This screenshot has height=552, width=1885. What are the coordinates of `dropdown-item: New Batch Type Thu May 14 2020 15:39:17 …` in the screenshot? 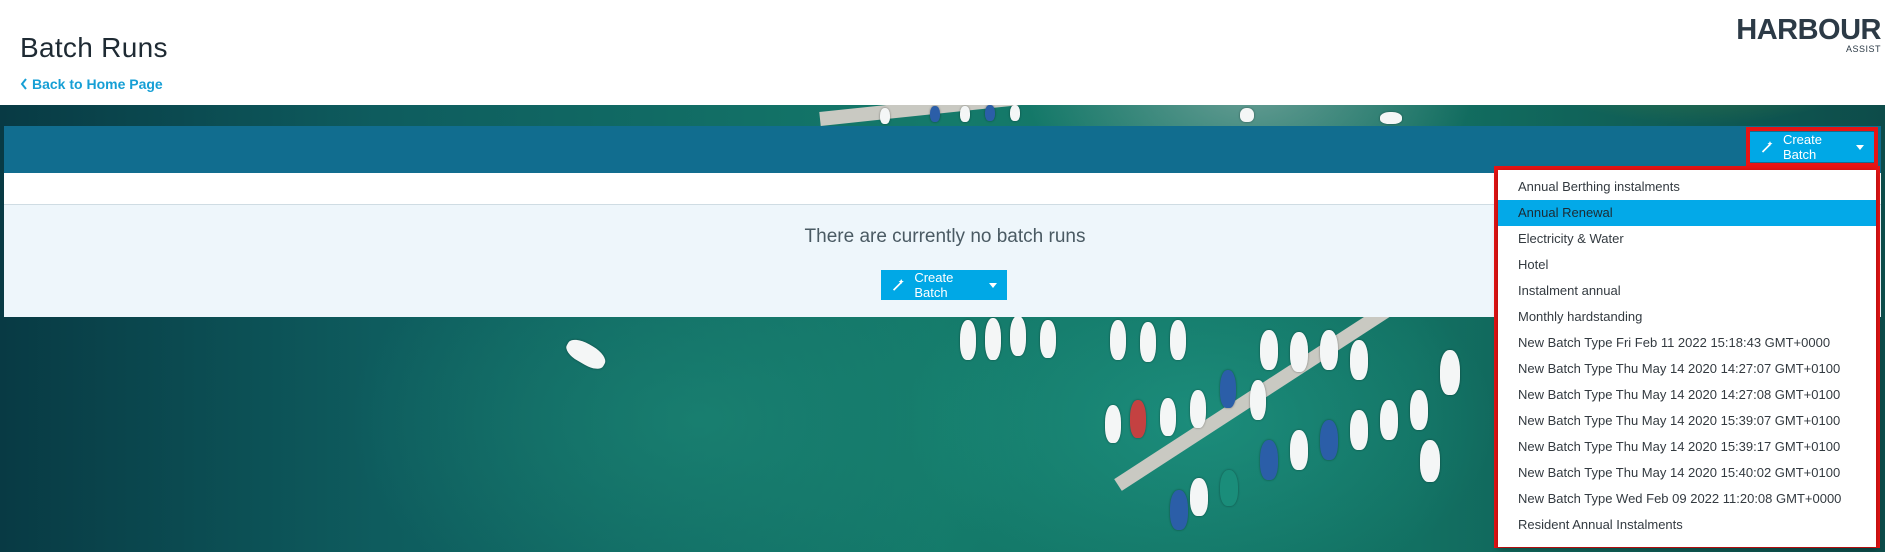 It's located at (1687, 447).